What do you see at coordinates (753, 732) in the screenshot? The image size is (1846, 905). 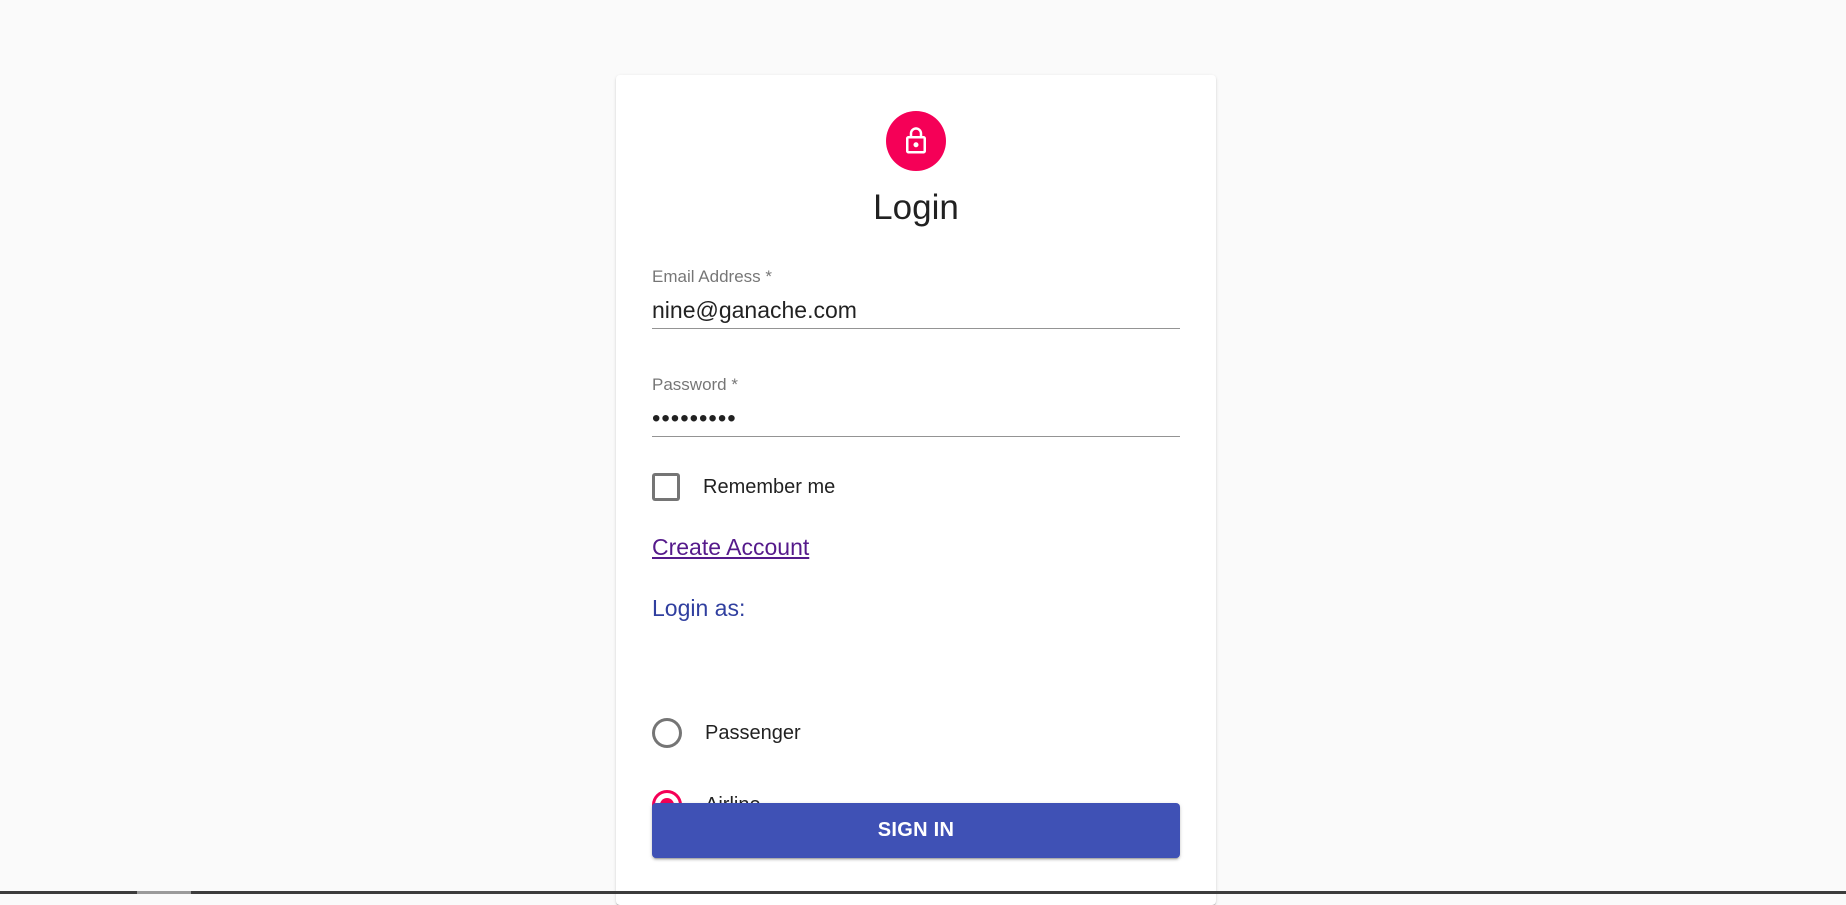 I see `radio-passenger-label: Passenger` at bounding box center [753, 732].